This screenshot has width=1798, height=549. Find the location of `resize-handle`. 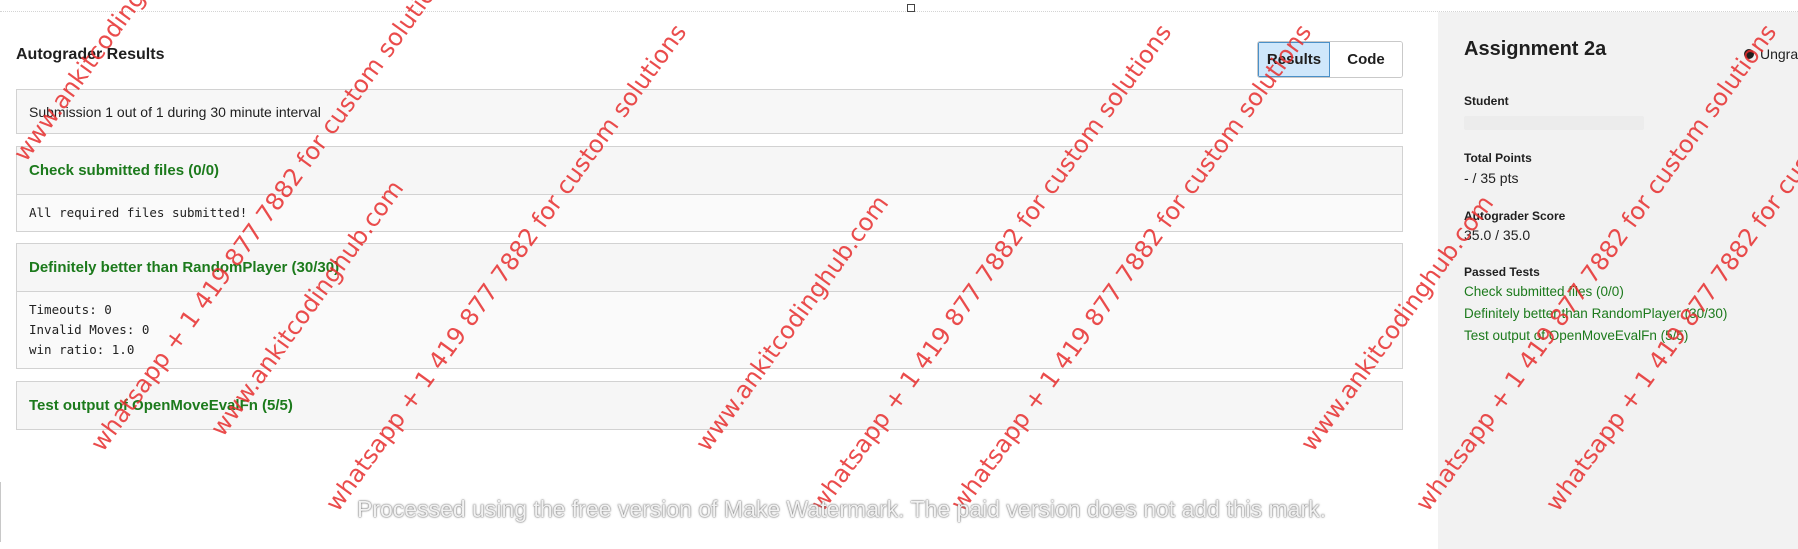

resize-handle is located at coordinates (911, 8).